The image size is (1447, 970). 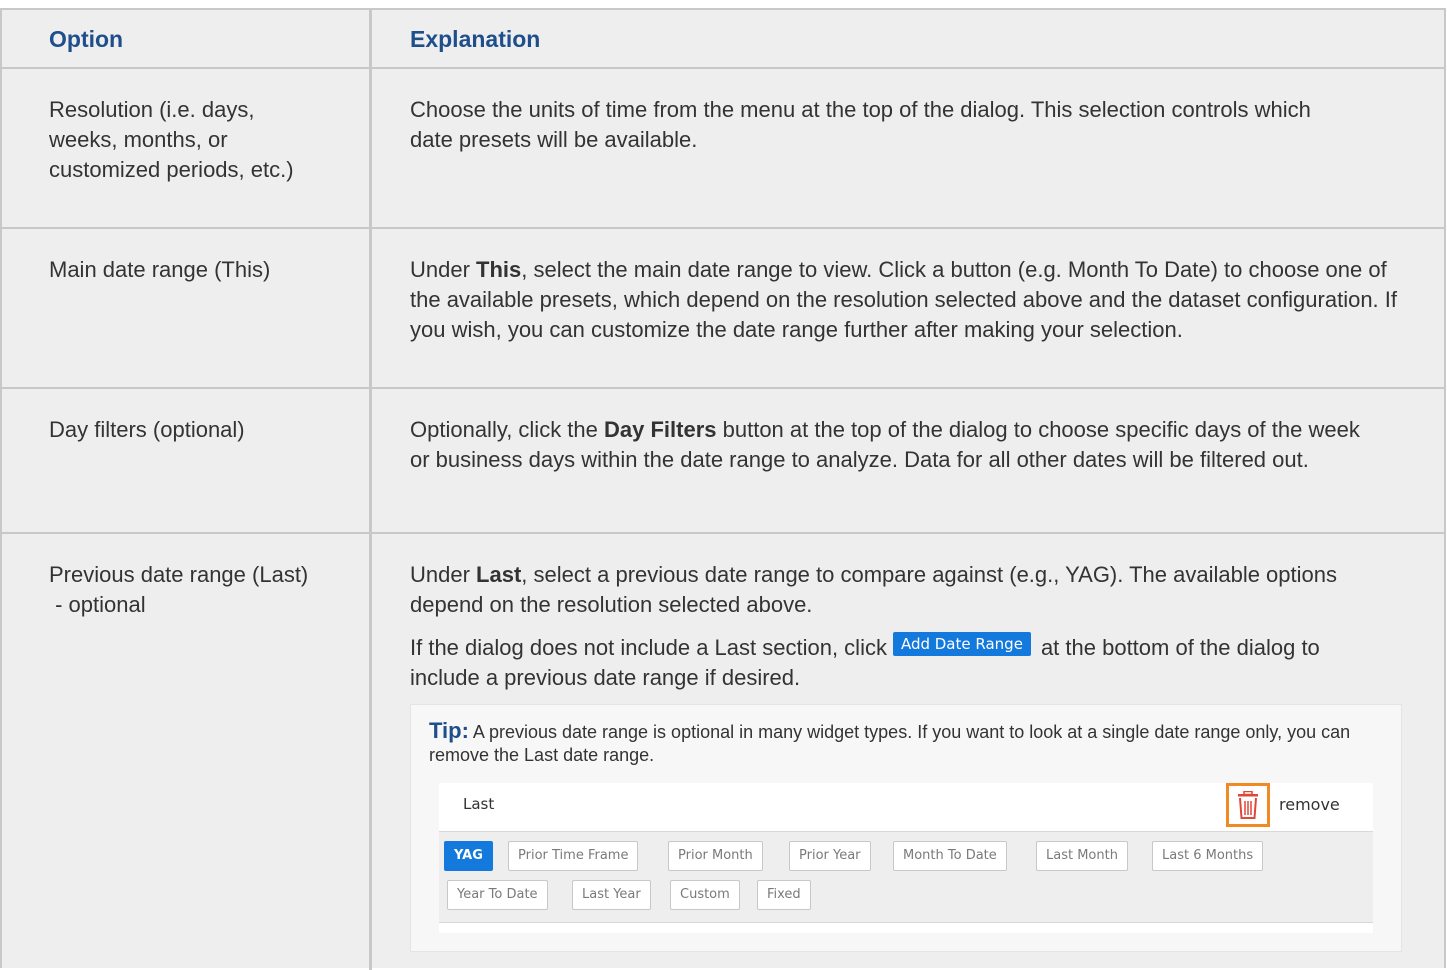 What do you see at coordinates (1309, 804) in the screenshot?
I see `remove-label: remove` at bounding box center [1309, 804].